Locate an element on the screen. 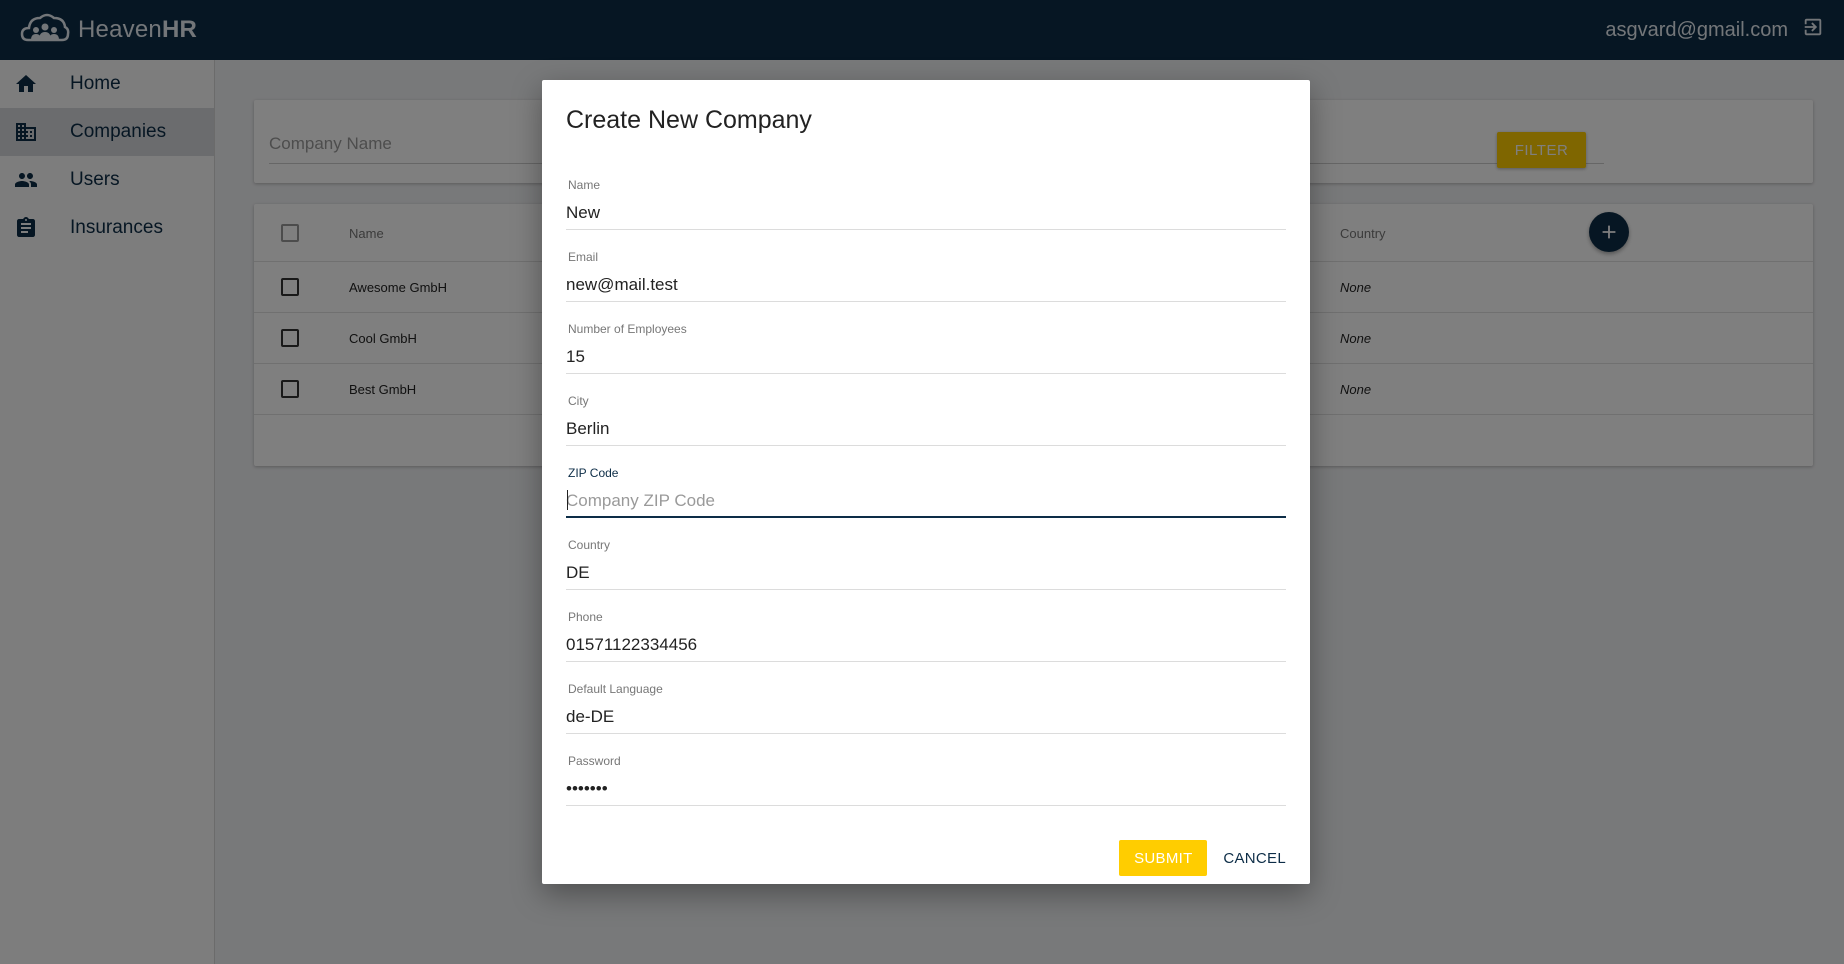 Image resolution: width=1844 pixels, height=964 pixels. field-label: Default Language is located at coordinates (615, 689).